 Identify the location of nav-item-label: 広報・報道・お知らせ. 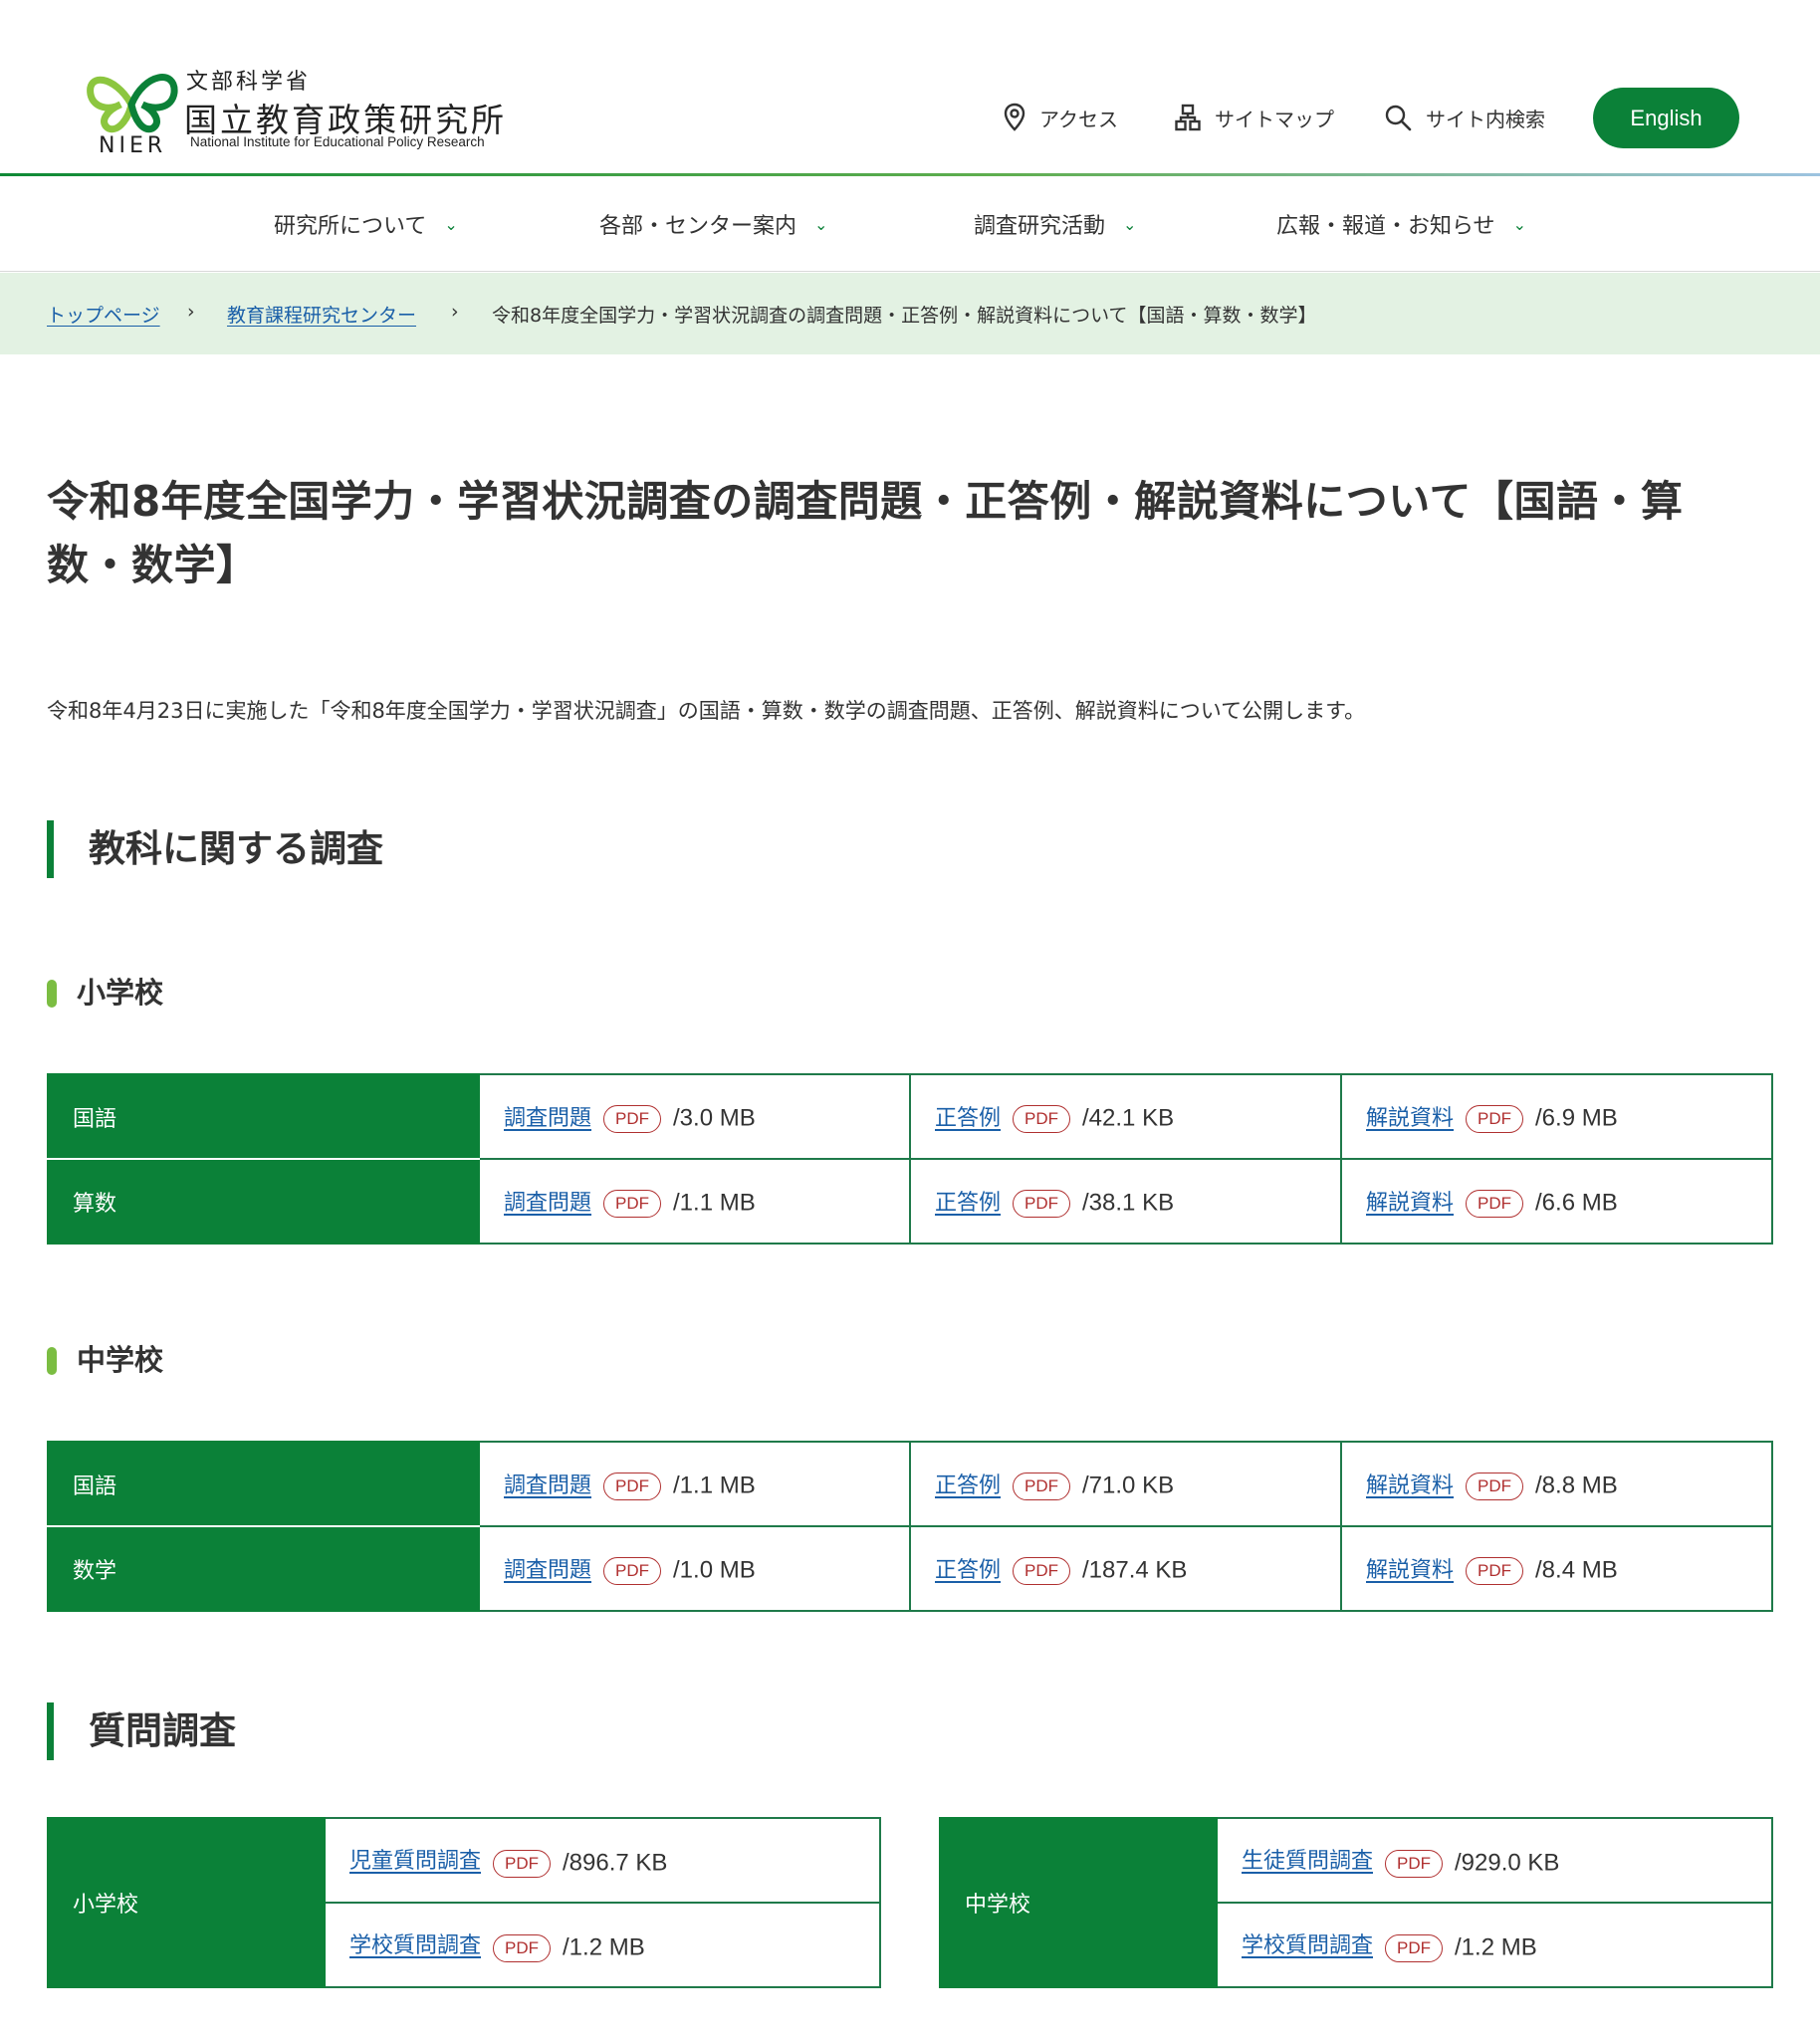
(1385, 226).